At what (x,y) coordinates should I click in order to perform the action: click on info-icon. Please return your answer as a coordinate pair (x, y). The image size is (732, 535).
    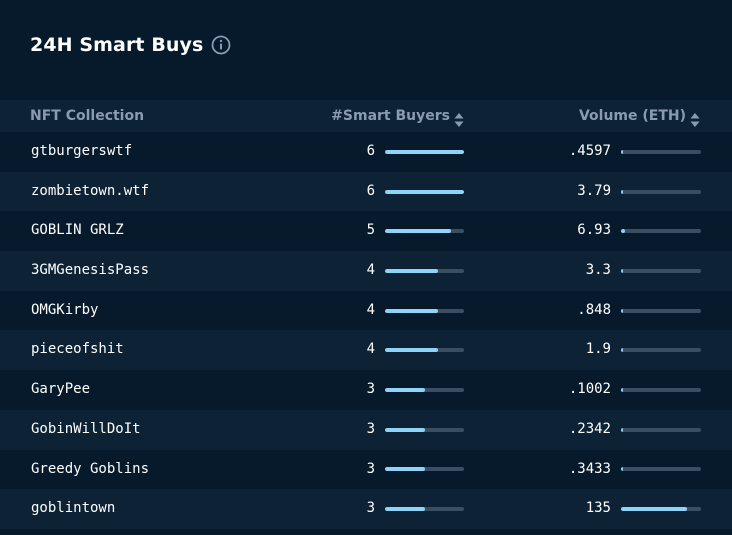
    Looking at the image, I should click on (221, 45).